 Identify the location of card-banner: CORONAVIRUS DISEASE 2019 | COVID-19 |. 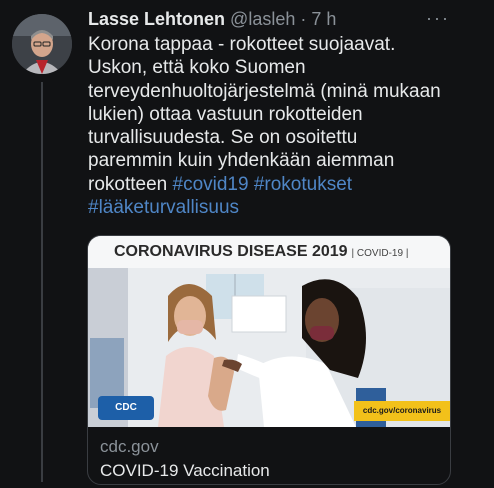
(269, 252).